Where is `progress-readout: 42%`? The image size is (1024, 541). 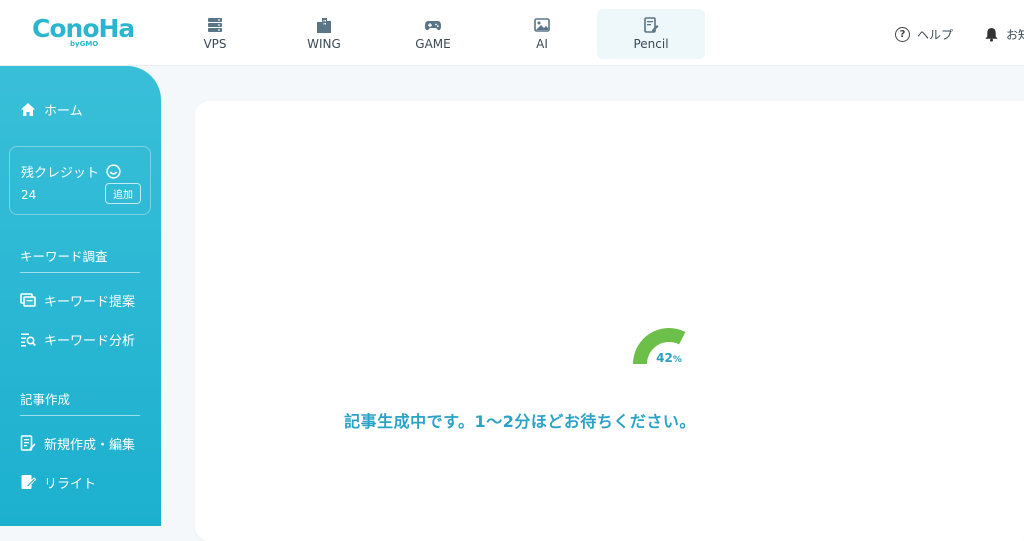
progress-readout: 42% is located at coordinates (669, 358).